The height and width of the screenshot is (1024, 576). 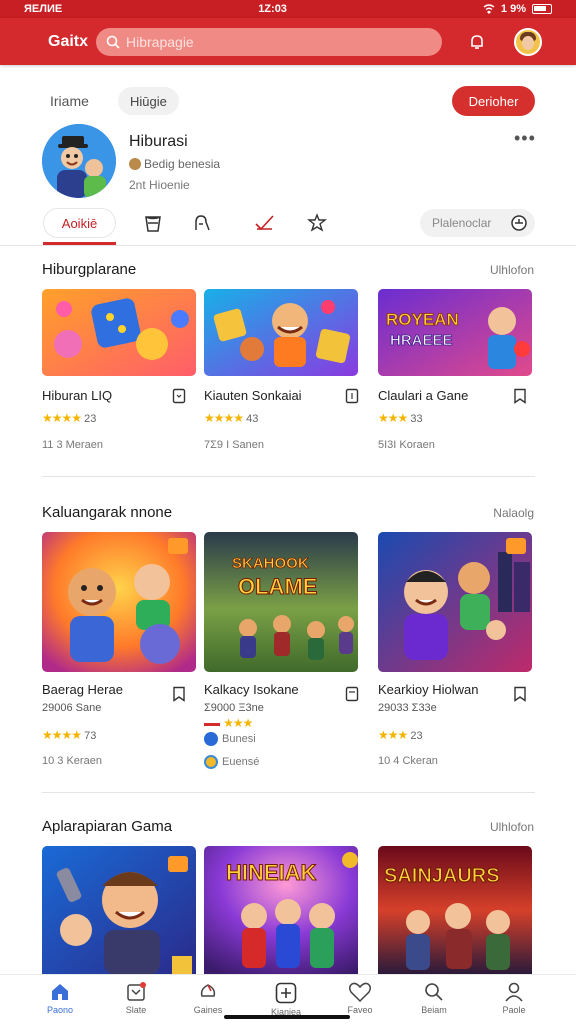 I want to click on game-card-title: Kalkacy Isokane, so click(x=269, y=689).